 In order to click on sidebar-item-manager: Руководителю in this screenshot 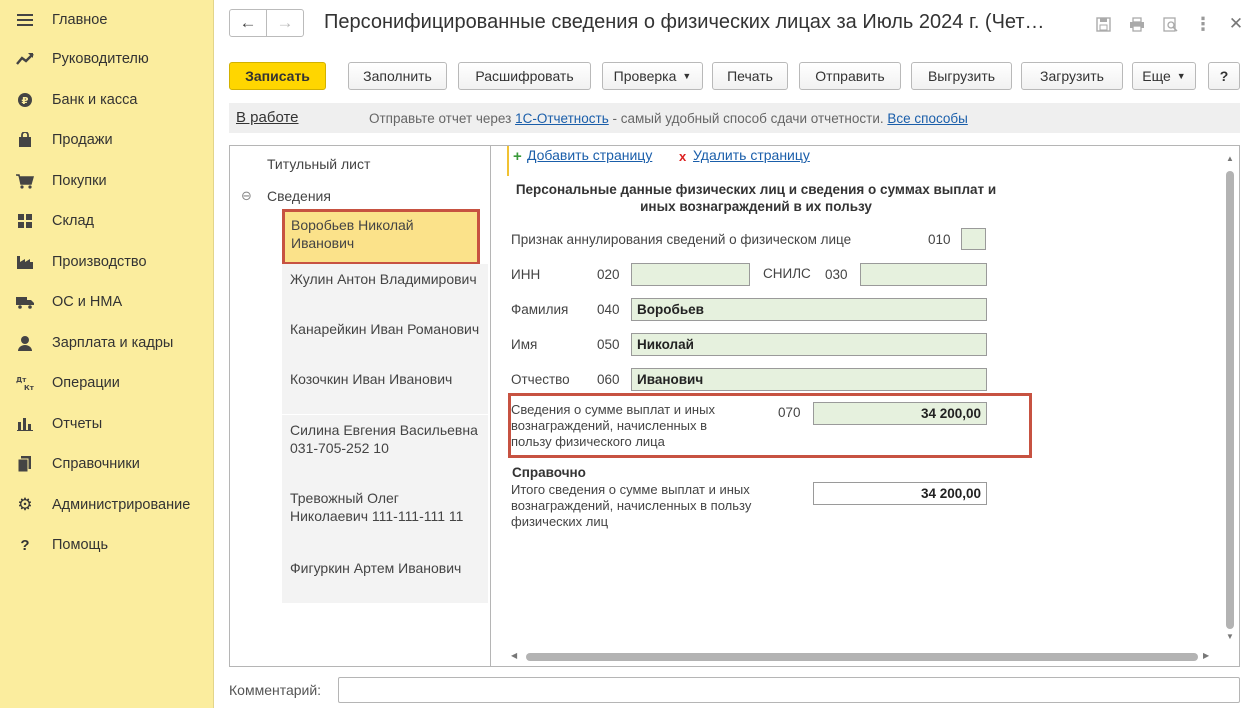, I will do `click(107, 59)`.